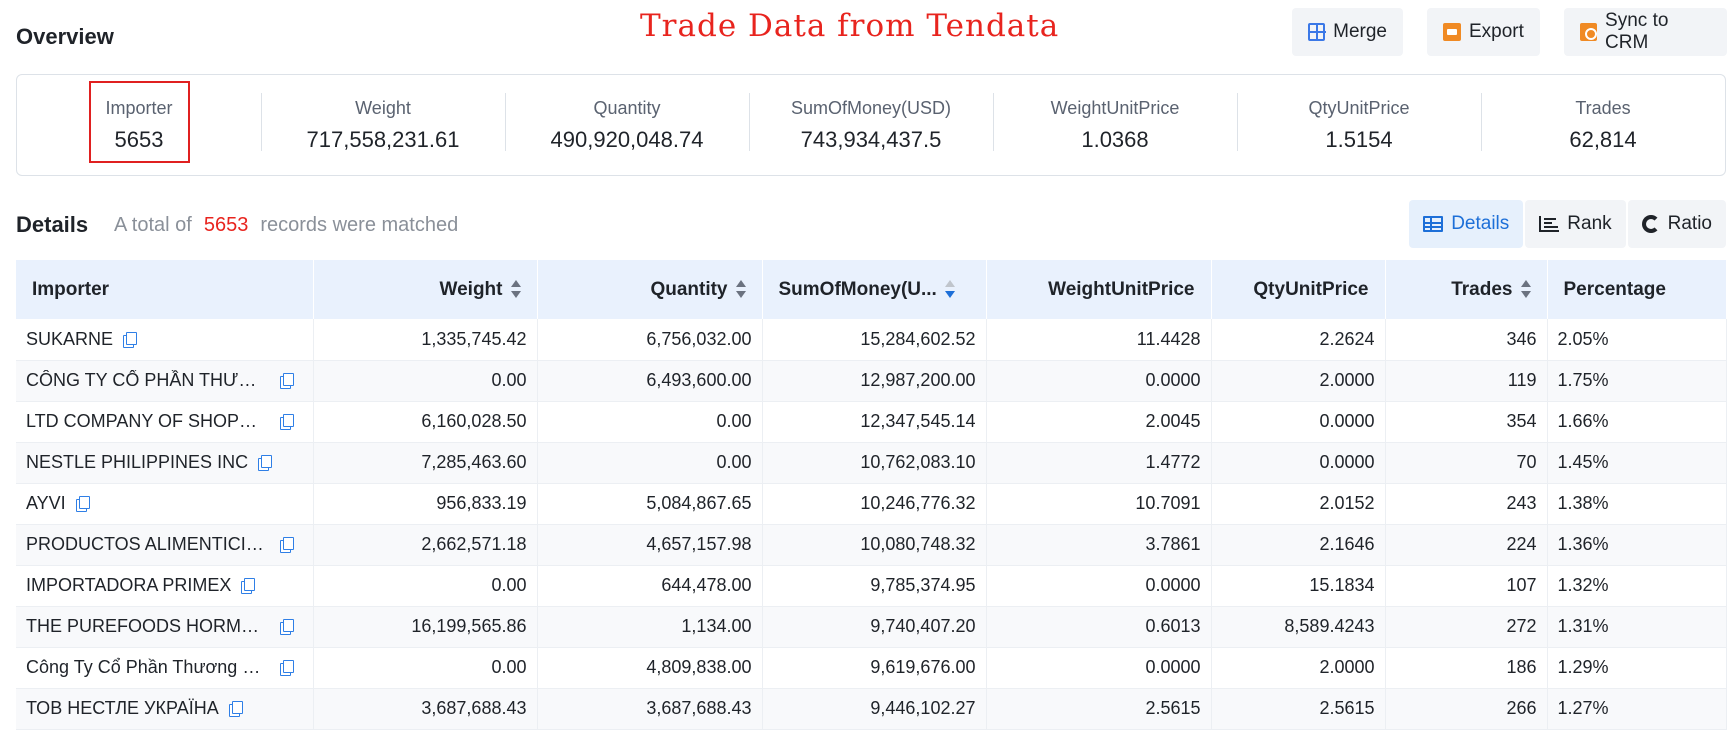 The width and height of the screenshot is (1731, 731). Describe the element at coordinates (1676, 224) in the screenshot. I see `tab-ratio: Ratio` at that location.